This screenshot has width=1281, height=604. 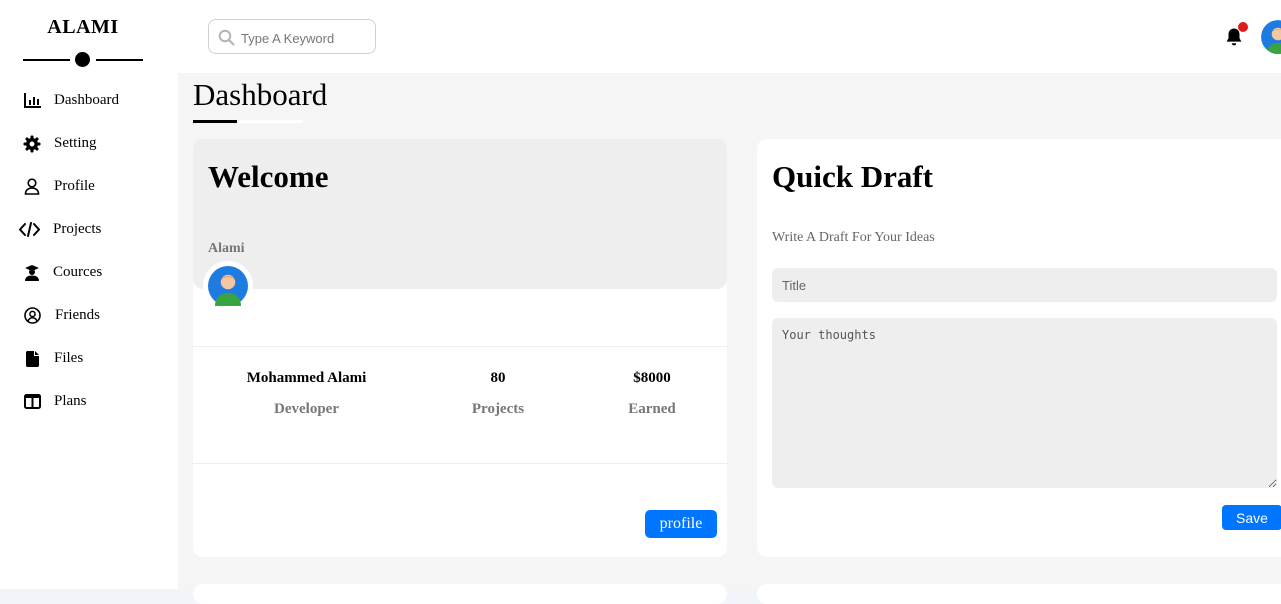 I want to click on stat-label: Developer, so click(x=306, y=409).